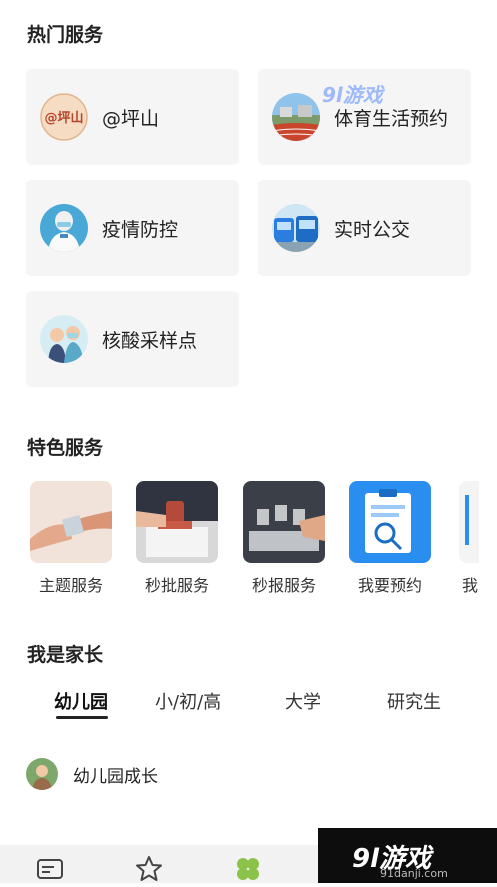  Describe the element at coordinates (50, 869) in the screenshot. I see `card-icon` at that location.